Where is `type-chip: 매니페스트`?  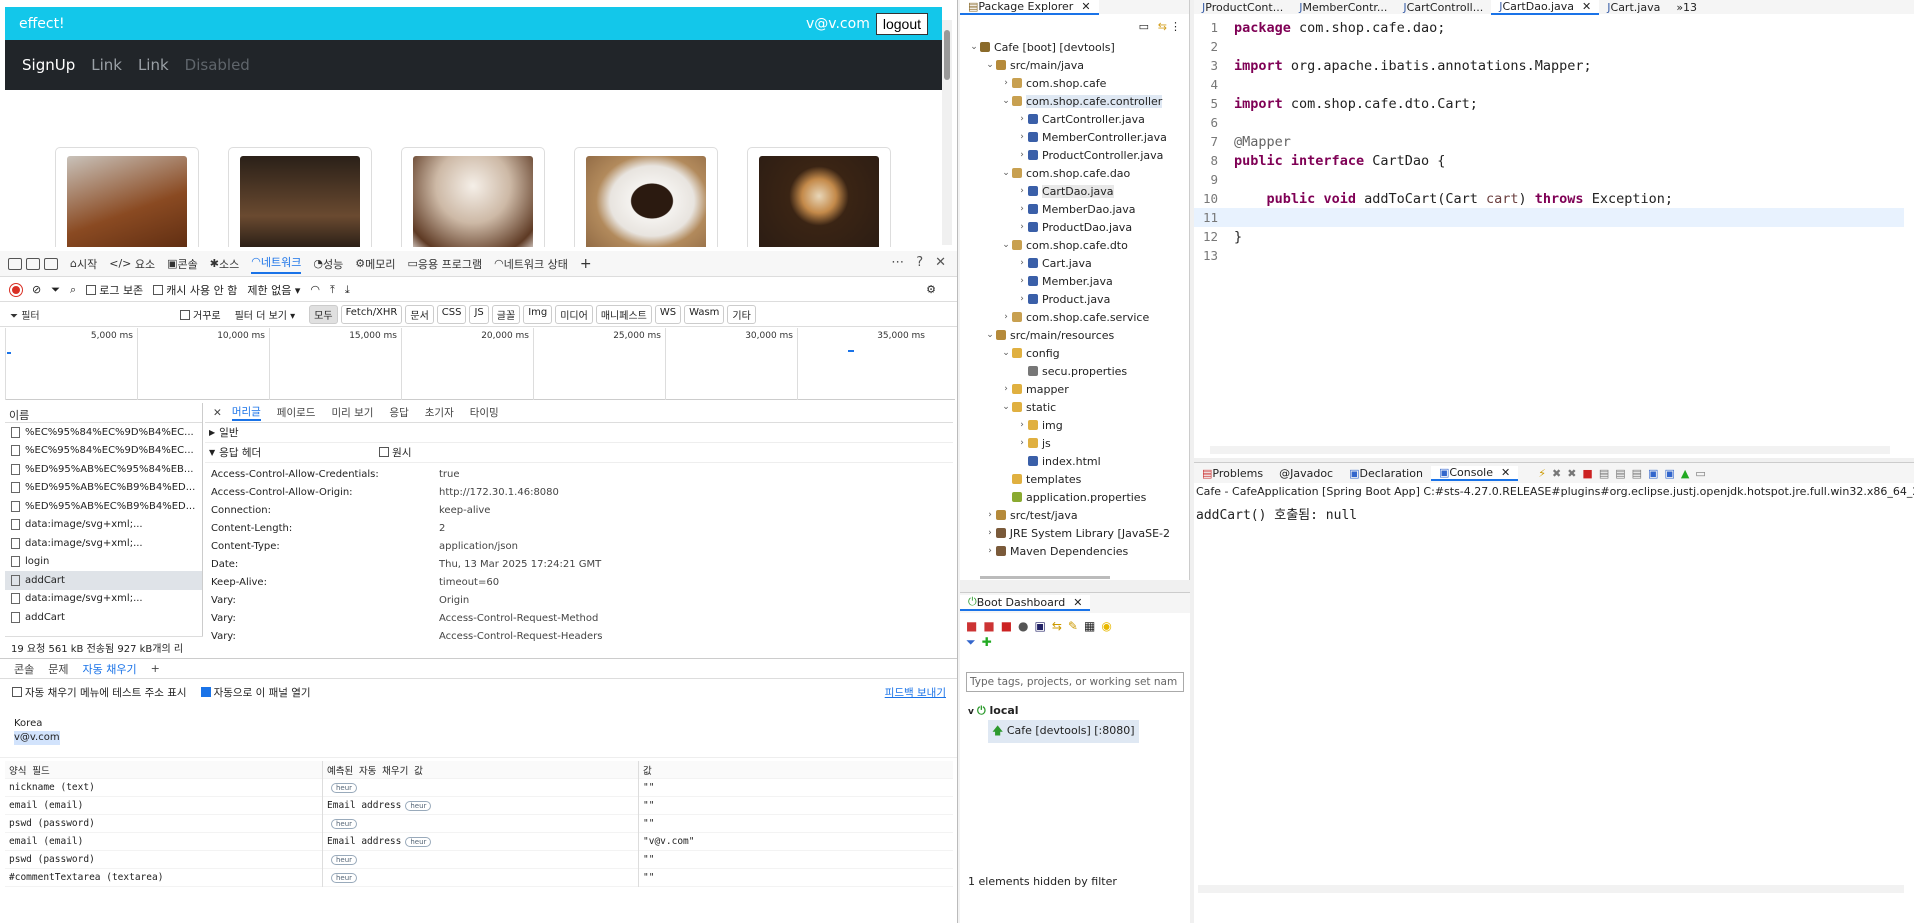 type-chip: 매니페스트 is located at coordinates (623, 314).